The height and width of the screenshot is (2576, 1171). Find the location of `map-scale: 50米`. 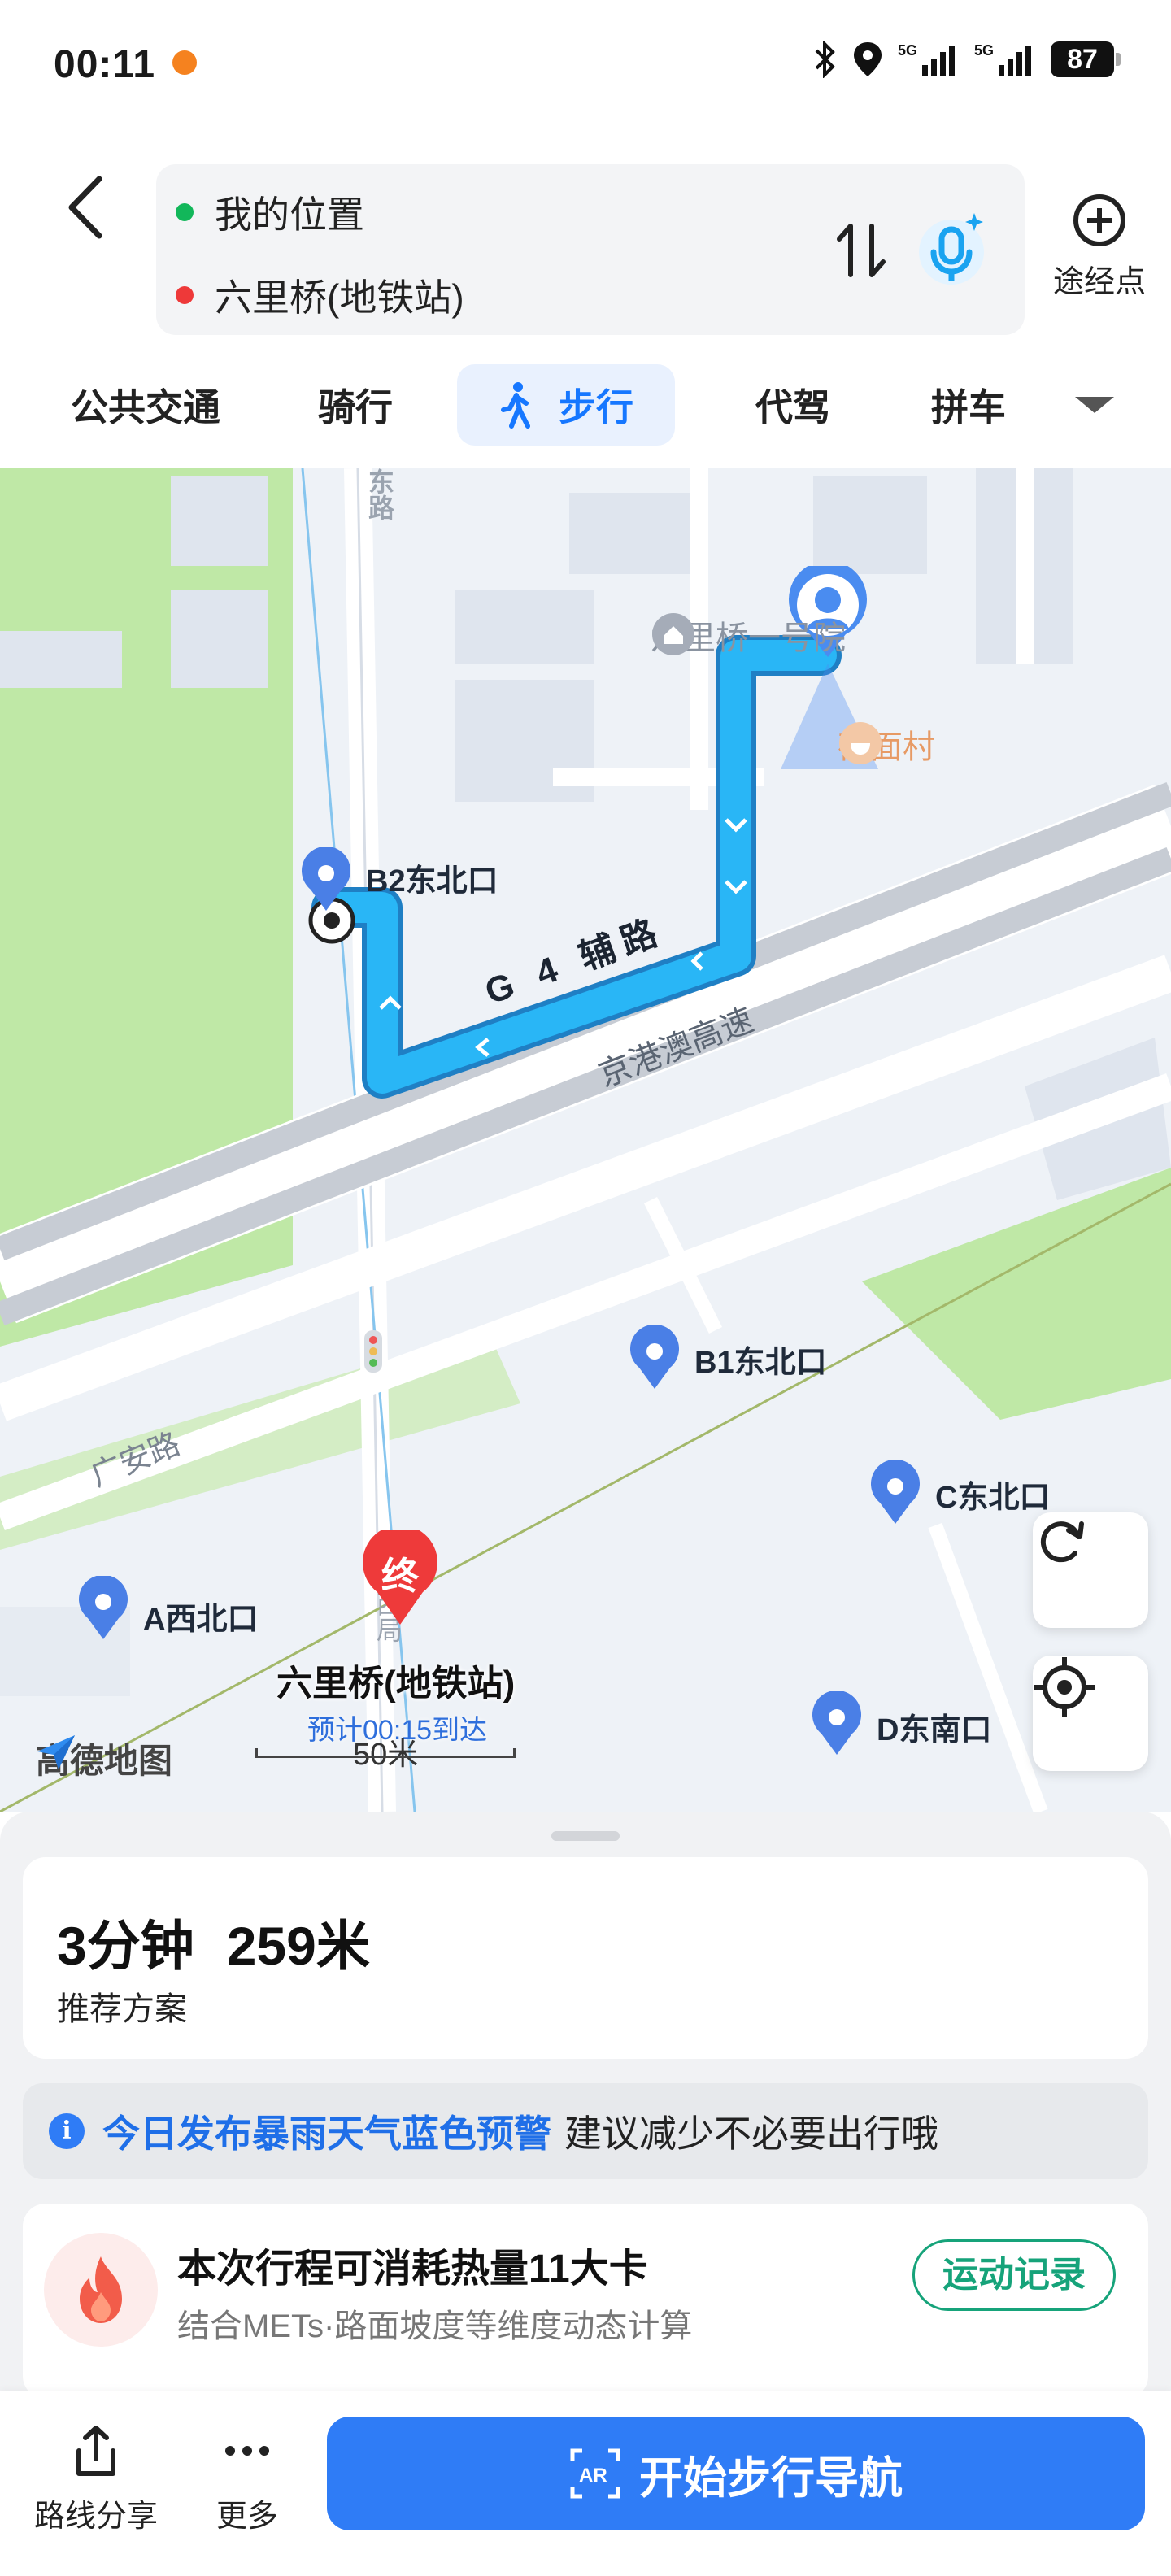

map-scale: 50米 is located at coordinates (385, 1750).